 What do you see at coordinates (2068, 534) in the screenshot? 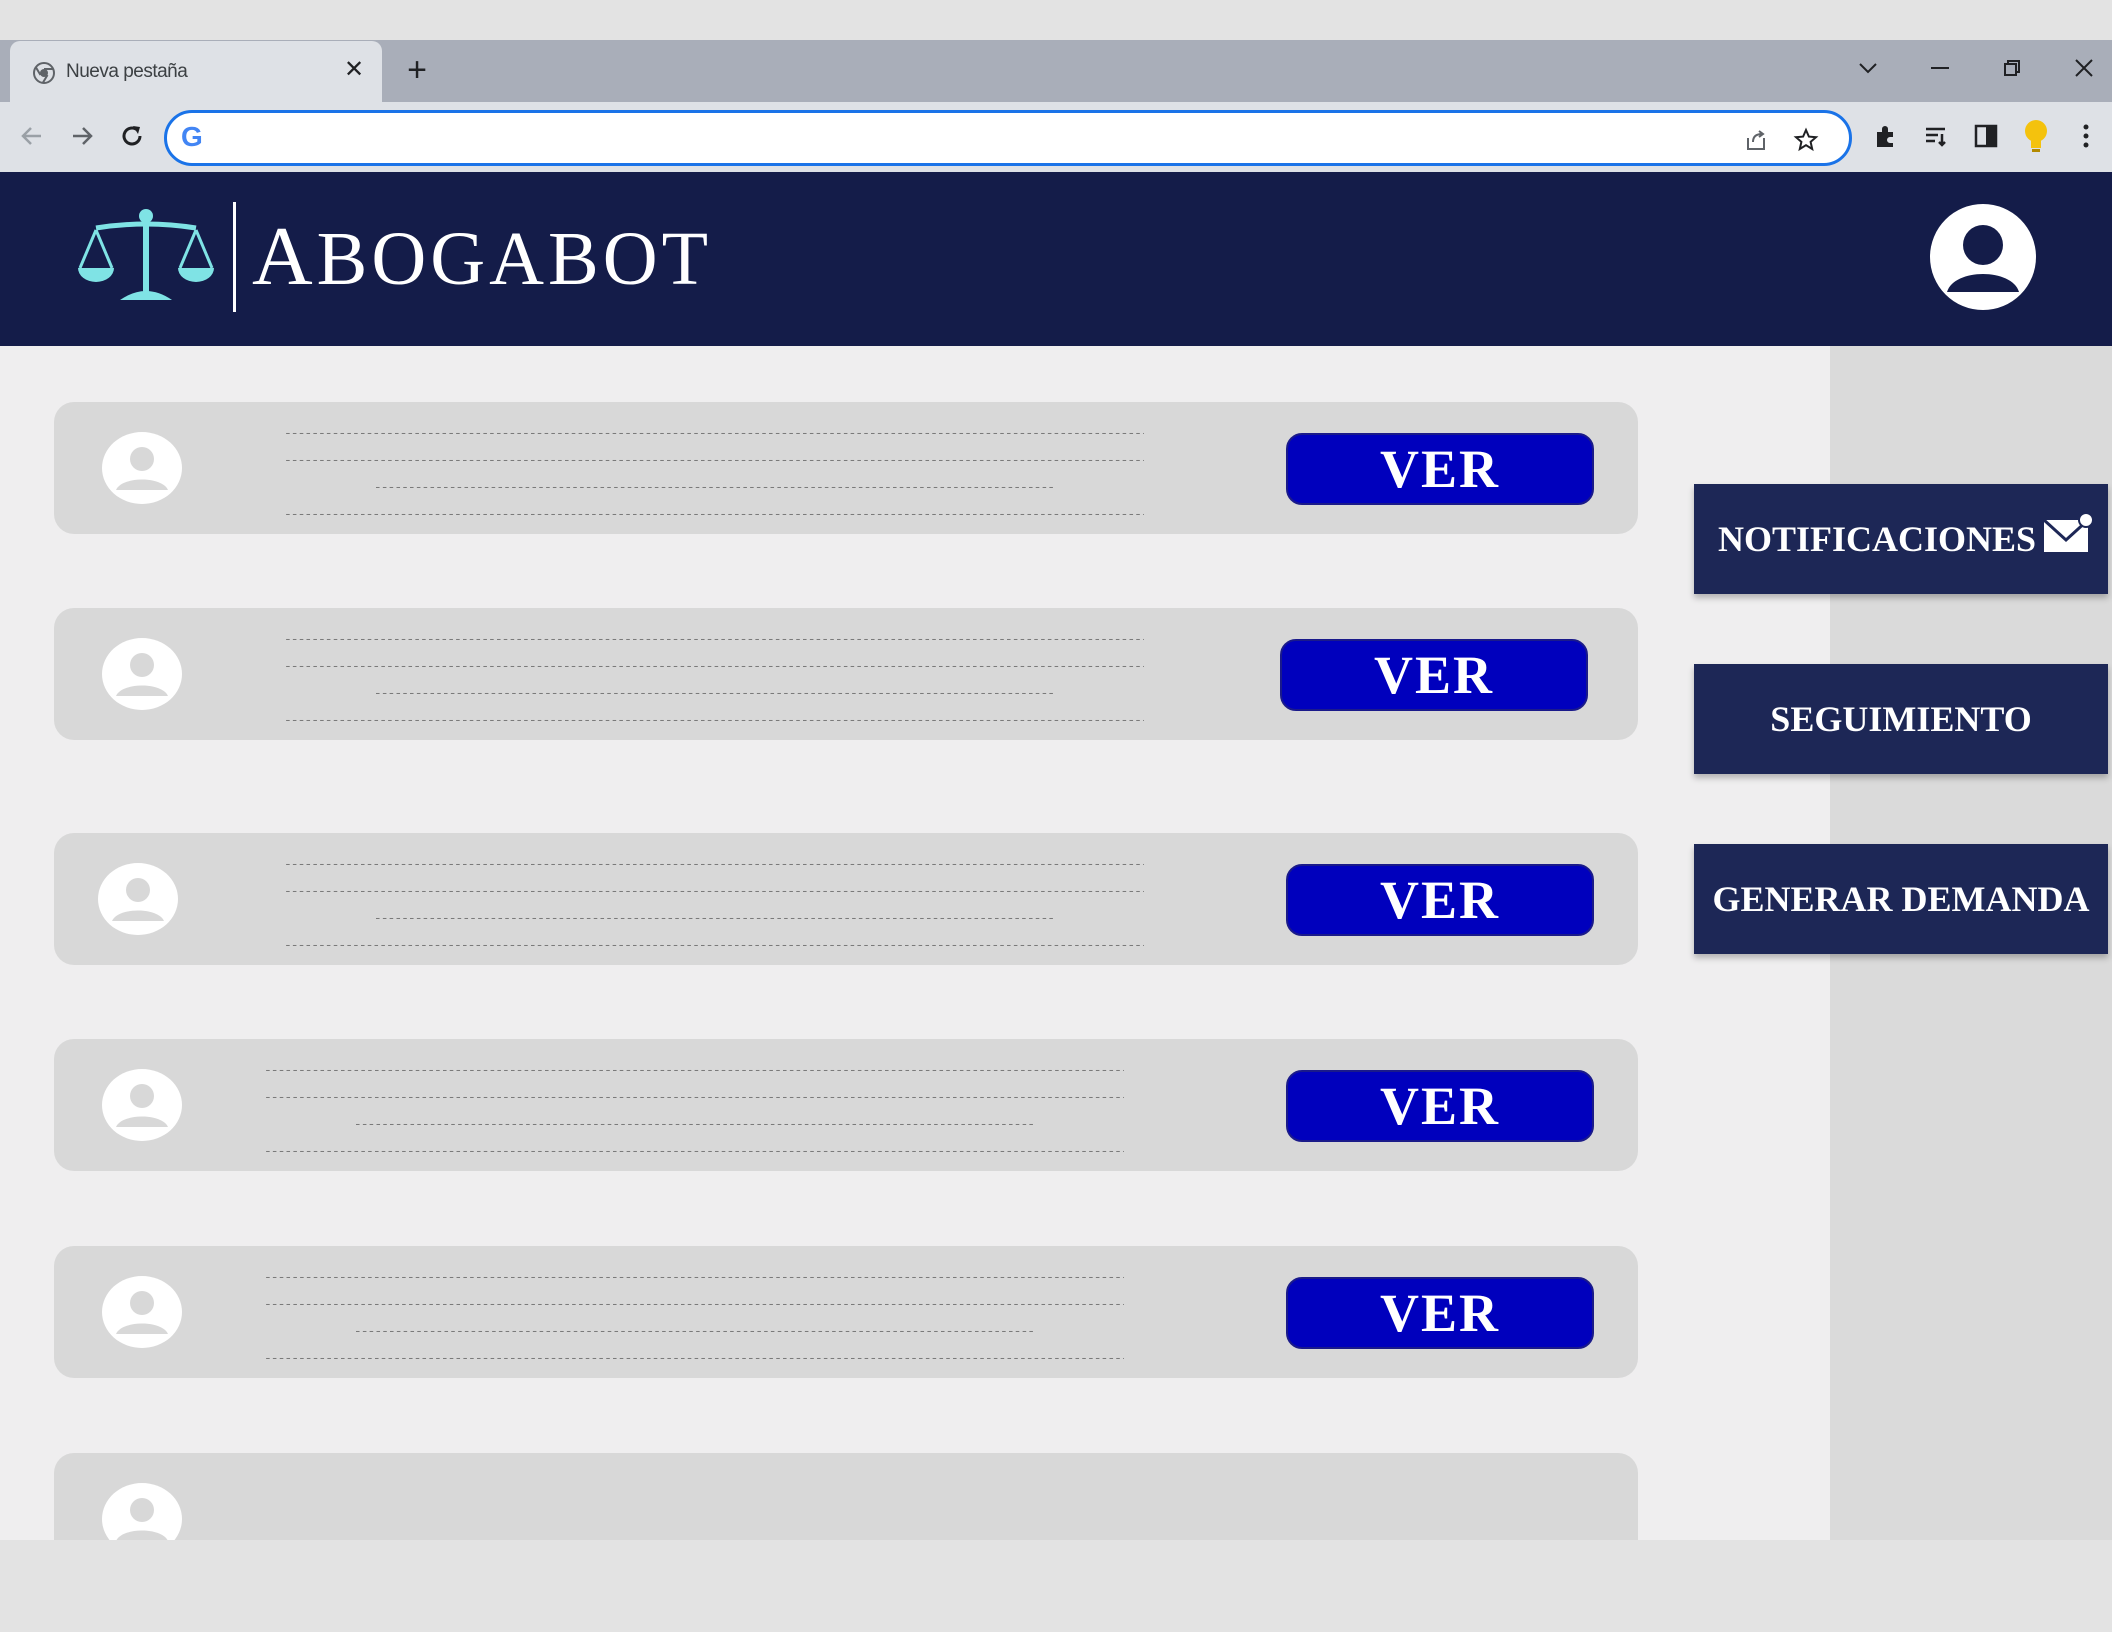
I see `mail-icon` at bounding box center [2068, 534].